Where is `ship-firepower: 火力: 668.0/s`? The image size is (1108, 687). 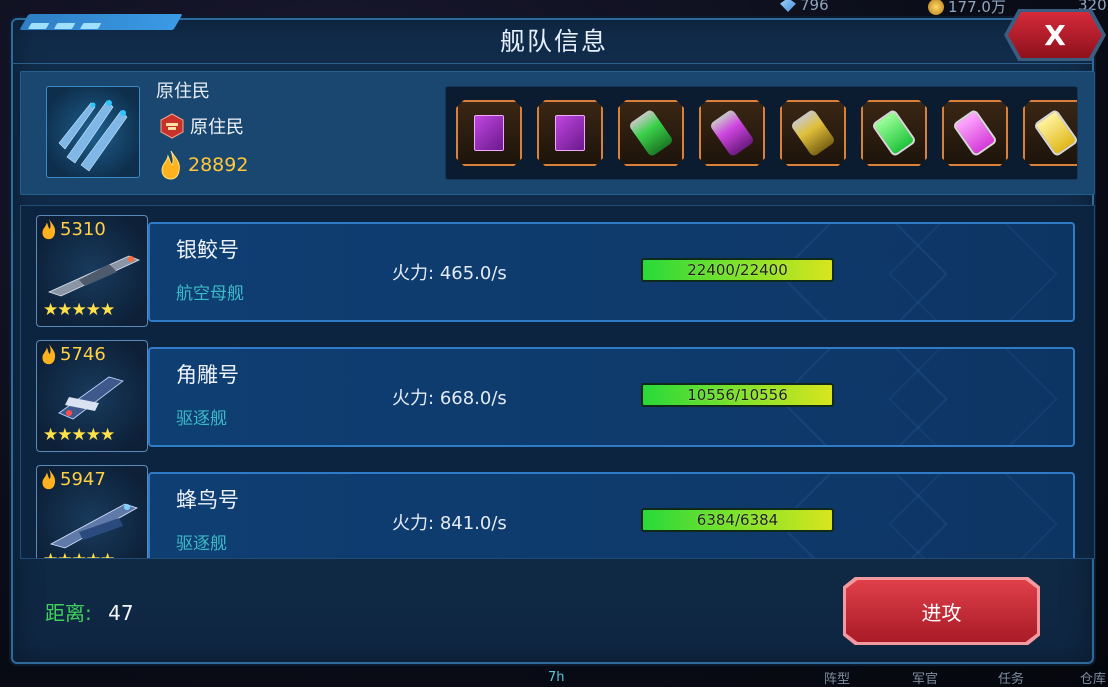
ship-firepower: 火力: 668.0/s is located at coordinates (449, 397).